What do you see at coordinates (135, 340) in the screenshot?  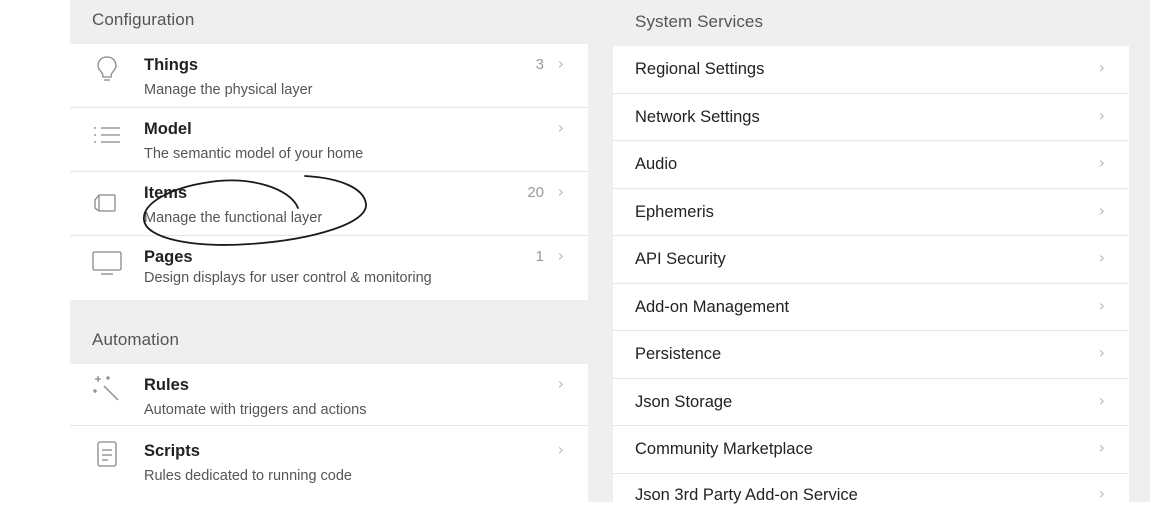 I see `automation-heading: Automation` at bounding box center [135, 340].